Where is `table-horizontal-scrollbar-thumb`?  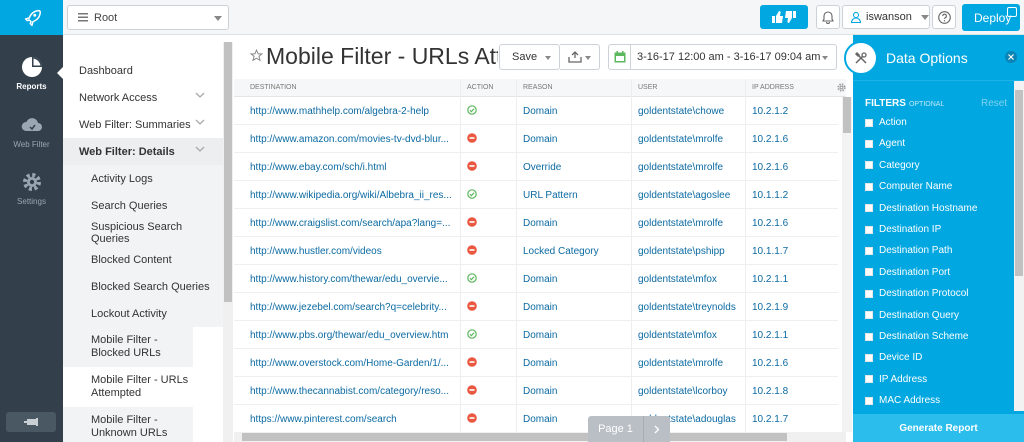 table-horizontal-scrollbar-thumb is located at coordinates (514, 437).